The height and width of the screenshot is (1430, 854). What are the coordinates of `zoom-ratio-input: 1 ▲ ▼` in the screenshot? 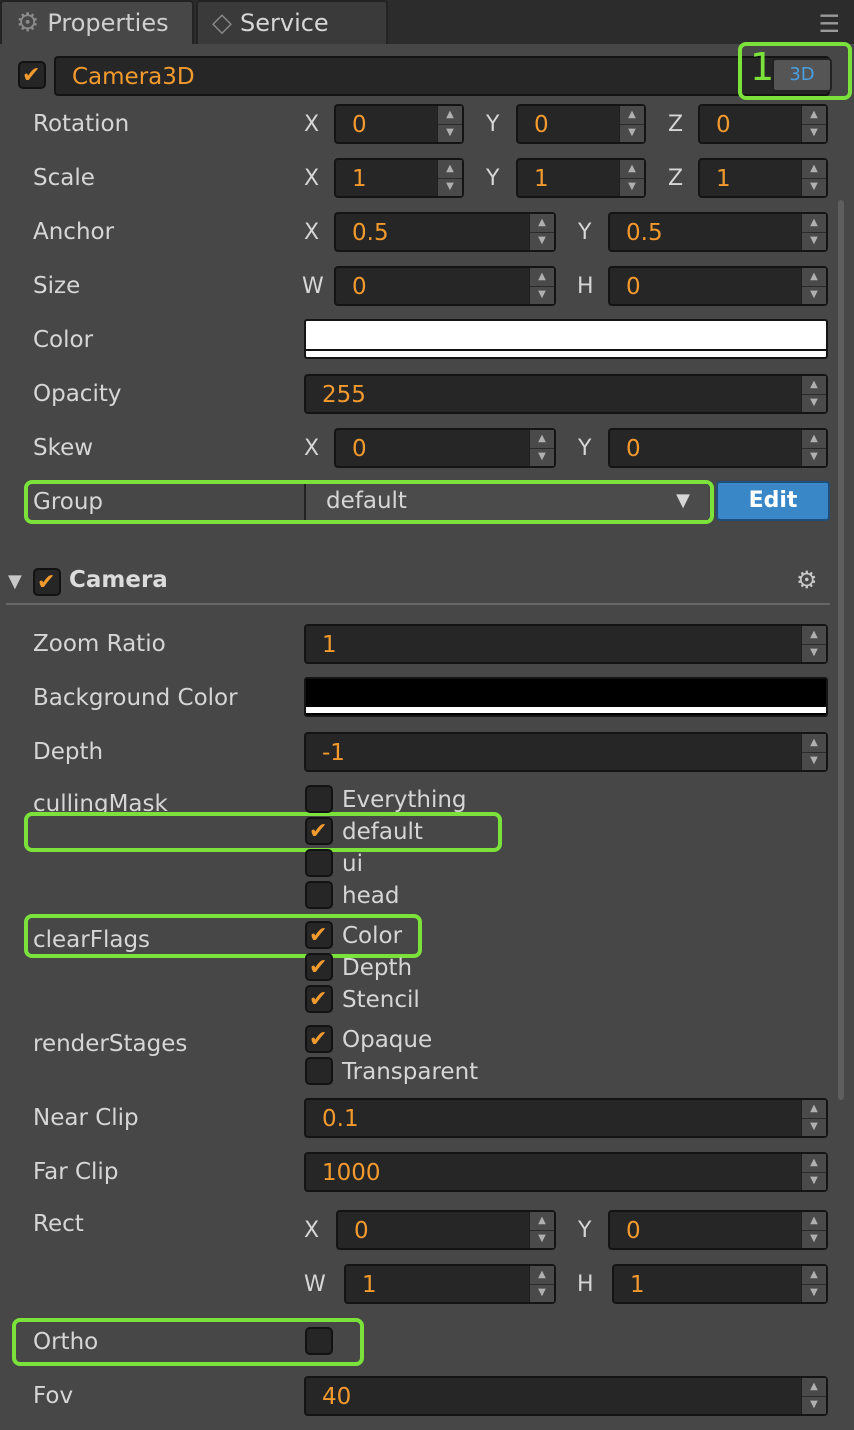 It's located at (566, 644).